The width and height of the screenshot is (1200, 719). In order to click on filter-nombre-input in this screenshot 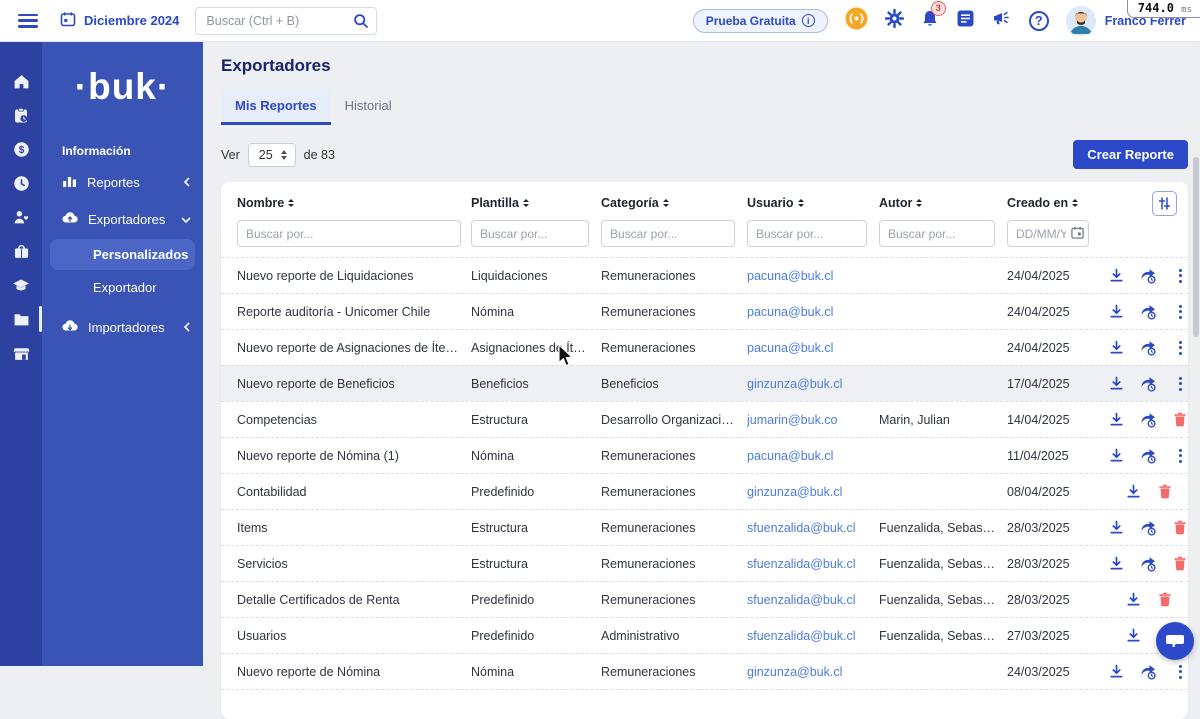, I will do `click(349, 233)`.